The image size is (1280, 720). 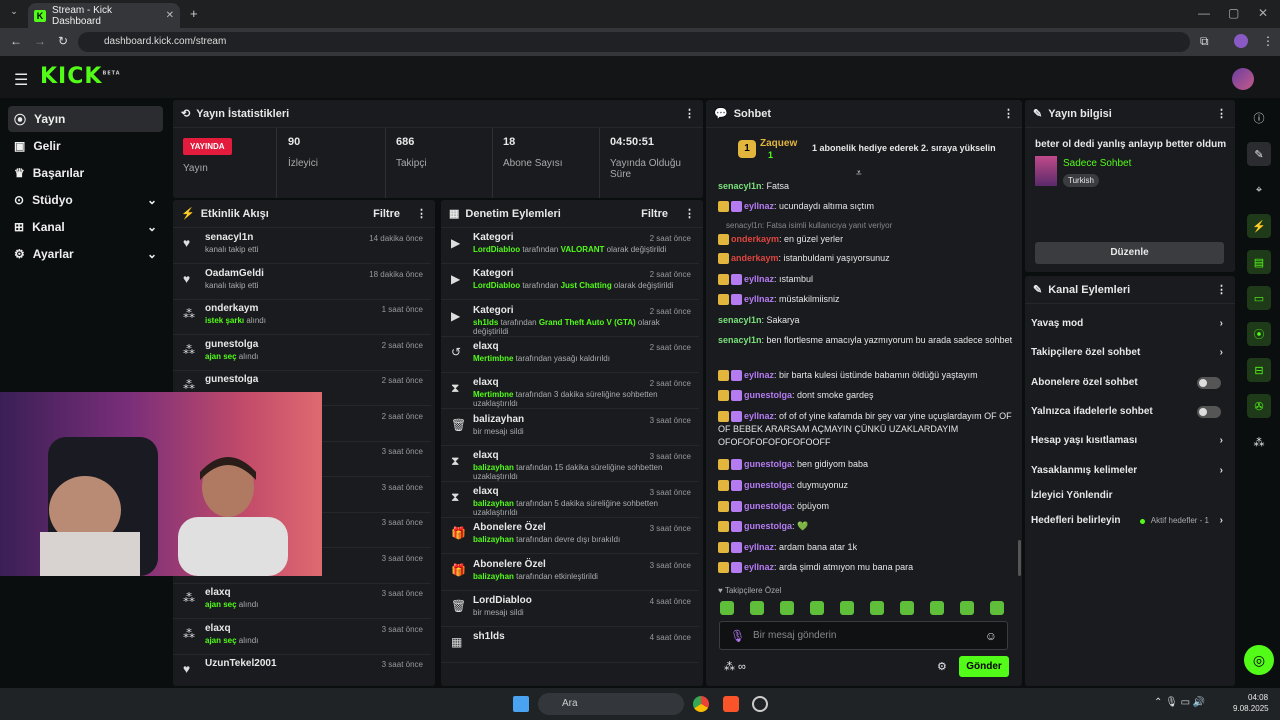 What do you see at coordinates (85, 200) in the screenshot?
I see `sidebar-item-studyo: ⊙ Stüdyo ⌄` at bounding box center [85, 200].